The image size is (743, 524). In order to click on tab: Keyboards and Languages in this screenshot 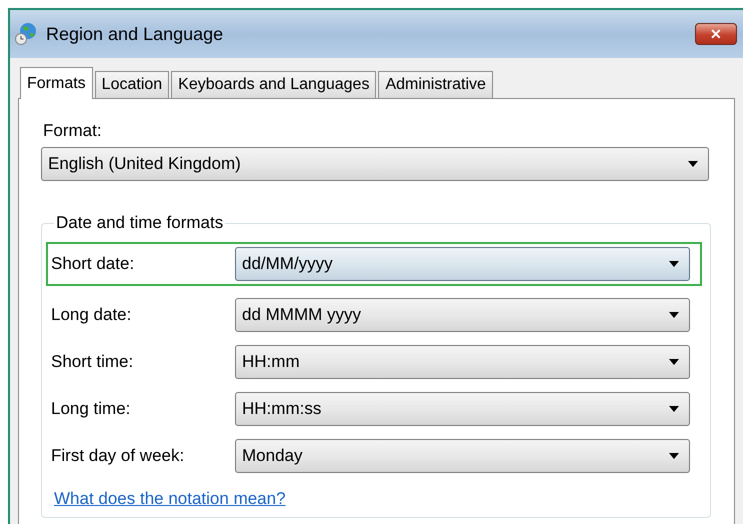, I will do `click(273, 84)`.